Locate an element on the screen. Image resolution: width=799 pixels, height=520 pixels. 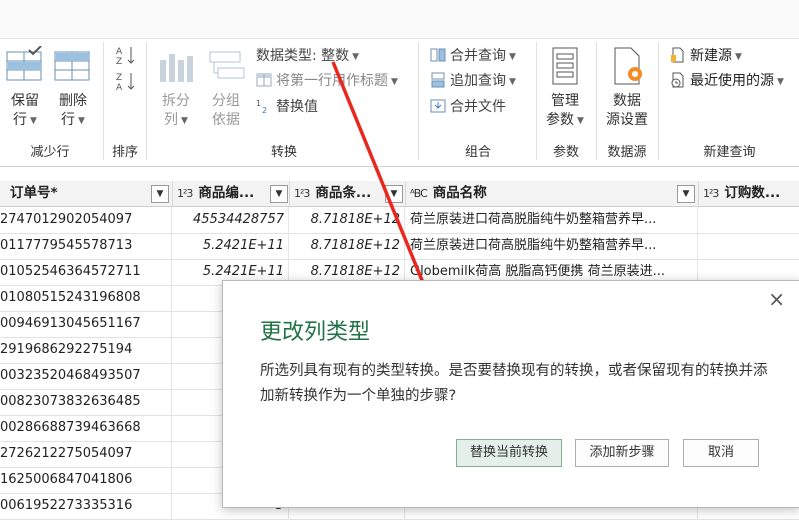
cancel-button: 取消 is located at coordinates (721, 453).